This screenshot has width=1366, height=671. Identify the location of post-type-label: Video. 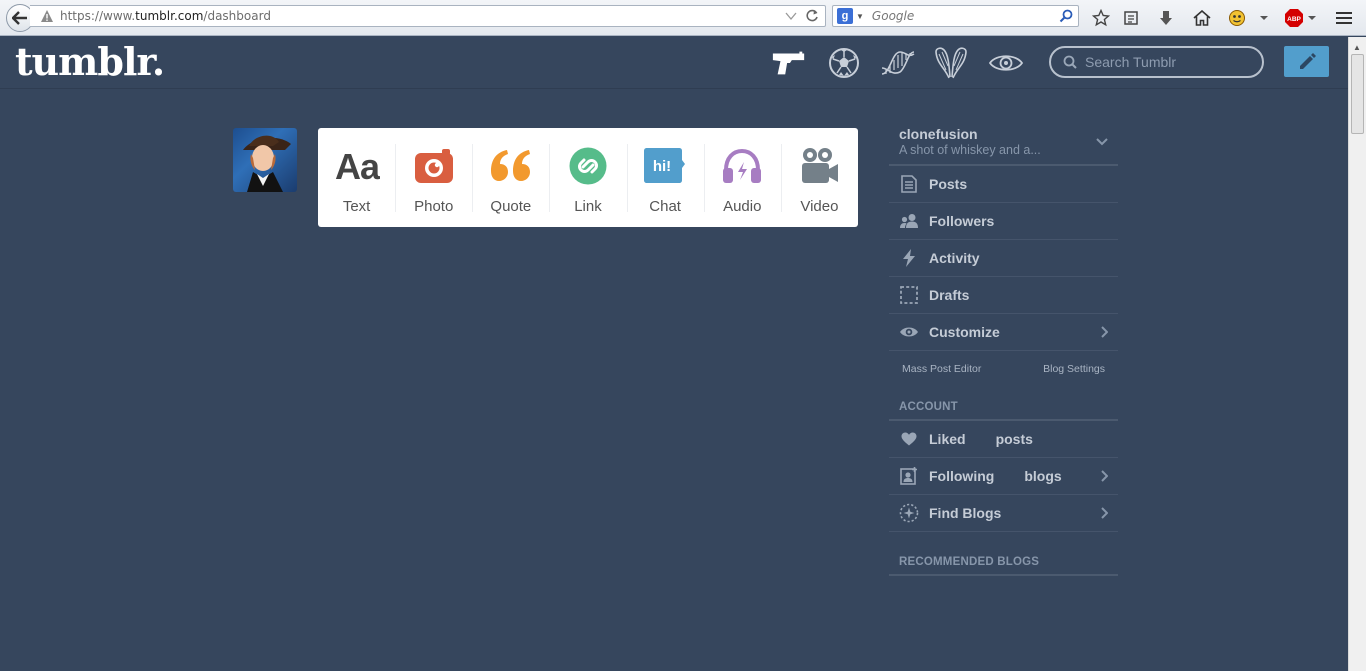
(819, 206).